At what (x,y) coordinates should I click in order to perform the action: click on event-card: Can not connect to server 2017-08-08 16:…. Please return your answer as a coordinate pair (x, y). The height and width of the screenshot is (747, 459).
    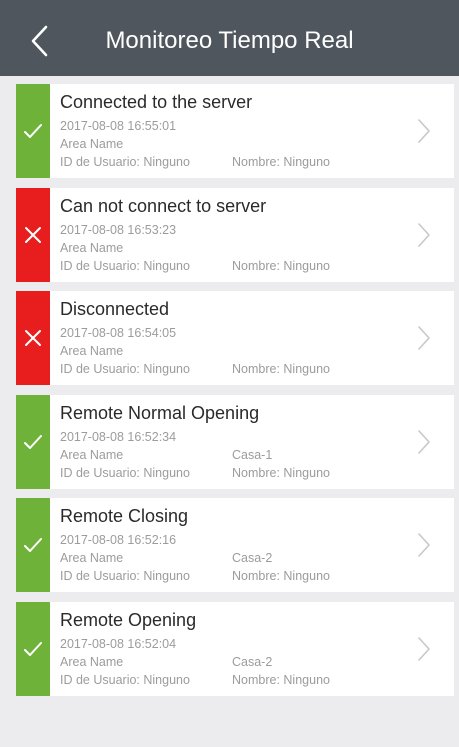
    Looking at the image, I should click on (235, 234).